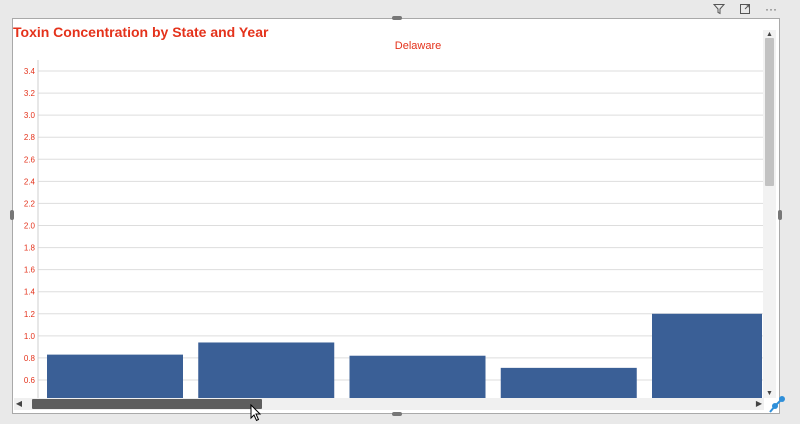  I want to click on resize-handle-bottom, so click(397, 414).